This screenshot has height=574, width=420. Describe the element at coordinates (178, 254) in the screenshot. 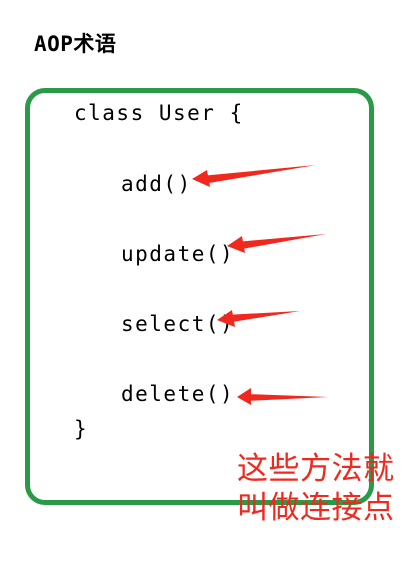

I see `method-update: update()` at that location.